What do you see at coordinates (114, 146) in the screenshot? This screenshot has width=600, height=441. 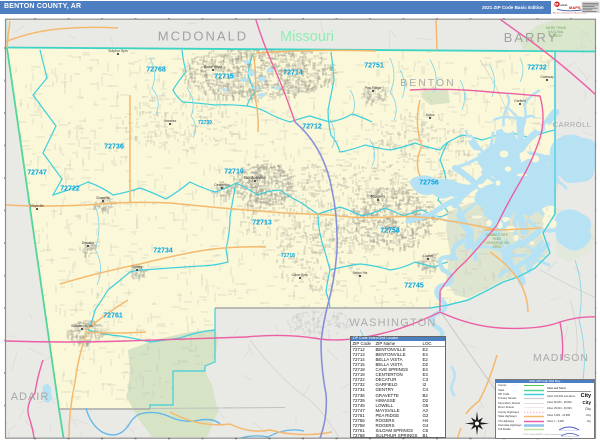 I see `svg-text: 72736` at bounding box center [114, 146].